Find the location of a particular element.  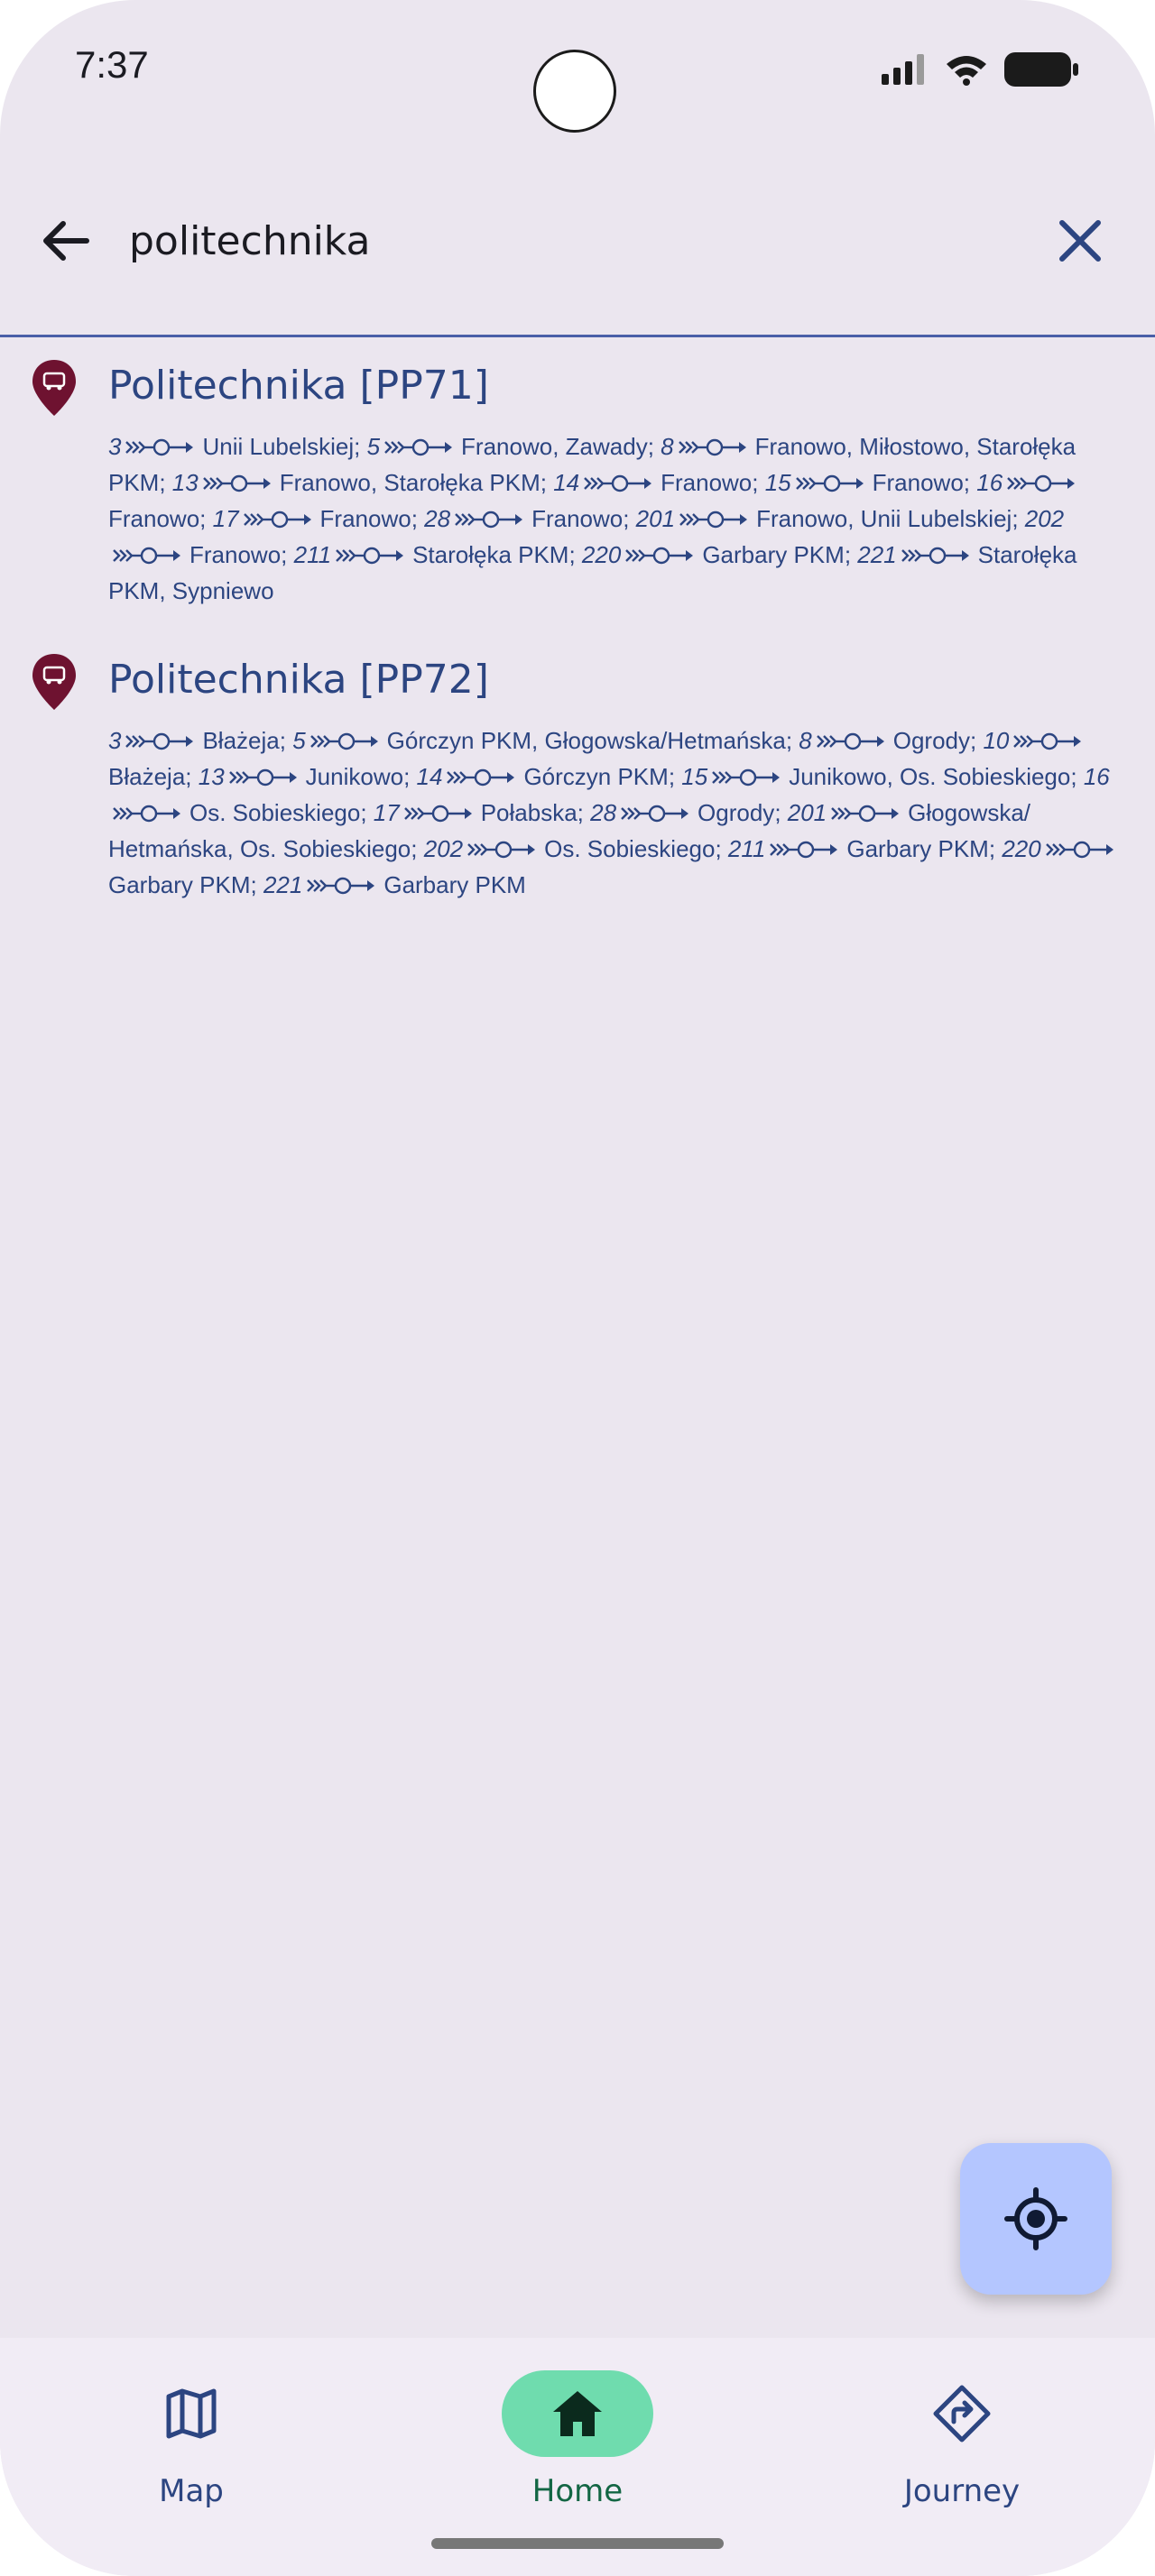

nav-pill is located at coordinates (191, 2413).